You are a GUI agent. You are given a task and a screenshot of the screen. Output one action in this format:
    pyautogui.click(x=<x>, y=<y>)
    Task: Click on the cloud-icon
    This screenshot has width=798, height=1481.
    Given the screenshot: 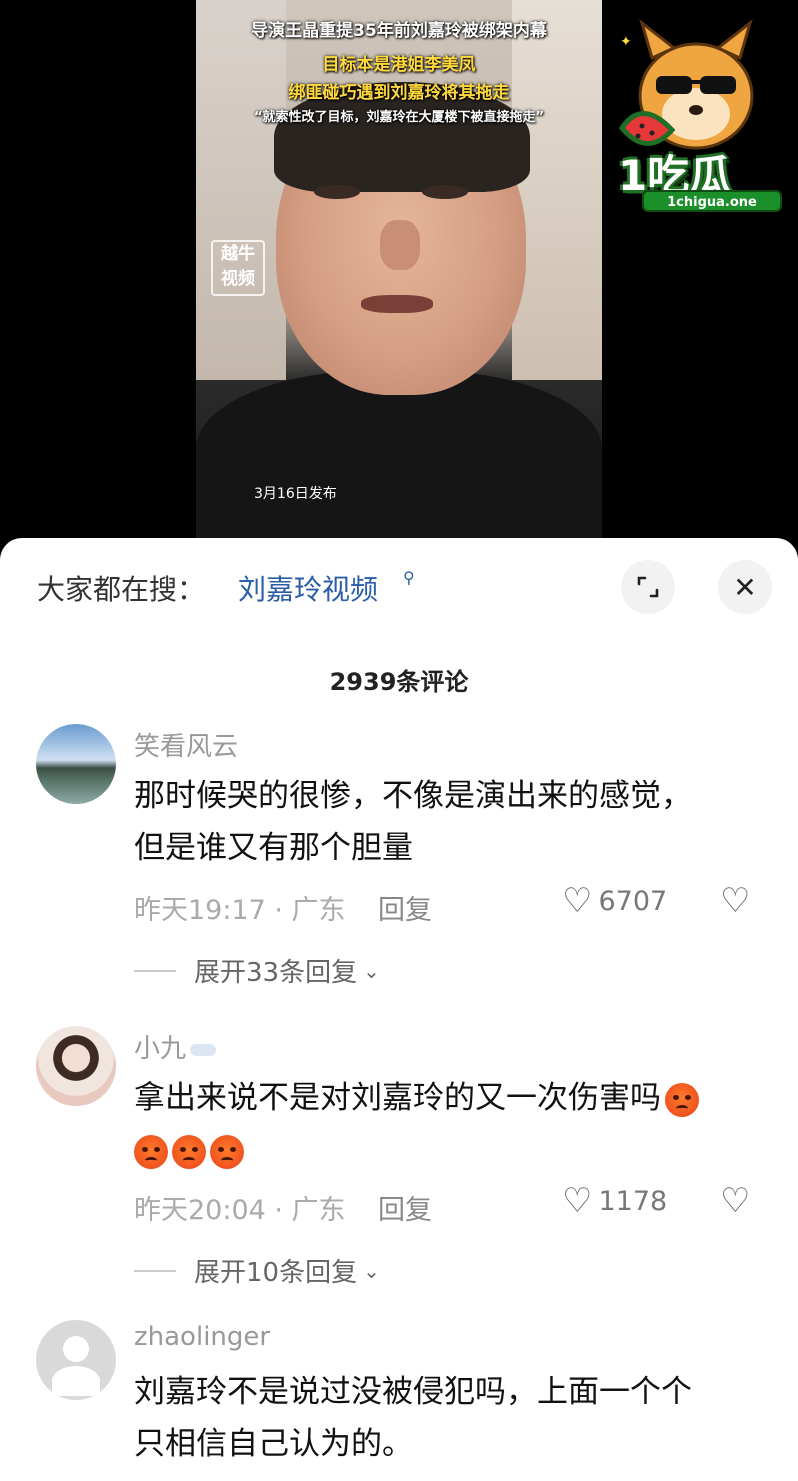 What is the action you would take?
    pyautogui.click(x=203, y=1049)
    